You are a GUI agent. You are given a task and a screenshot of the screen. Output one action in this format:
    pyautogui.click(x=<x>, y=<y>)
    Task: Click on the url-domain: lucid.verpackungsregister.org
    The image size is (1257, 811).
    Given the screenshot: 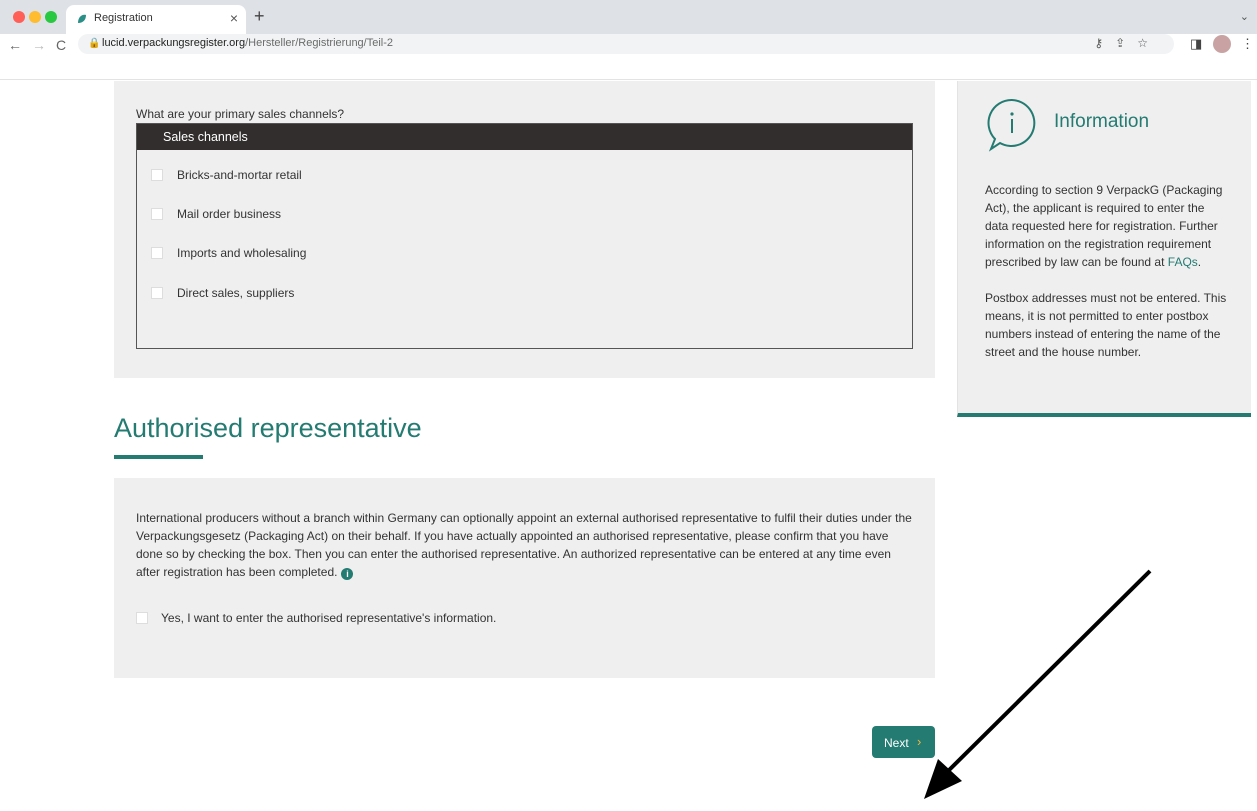 What is the action you would take?
    pyautogui.click(x=174, y=43)
    